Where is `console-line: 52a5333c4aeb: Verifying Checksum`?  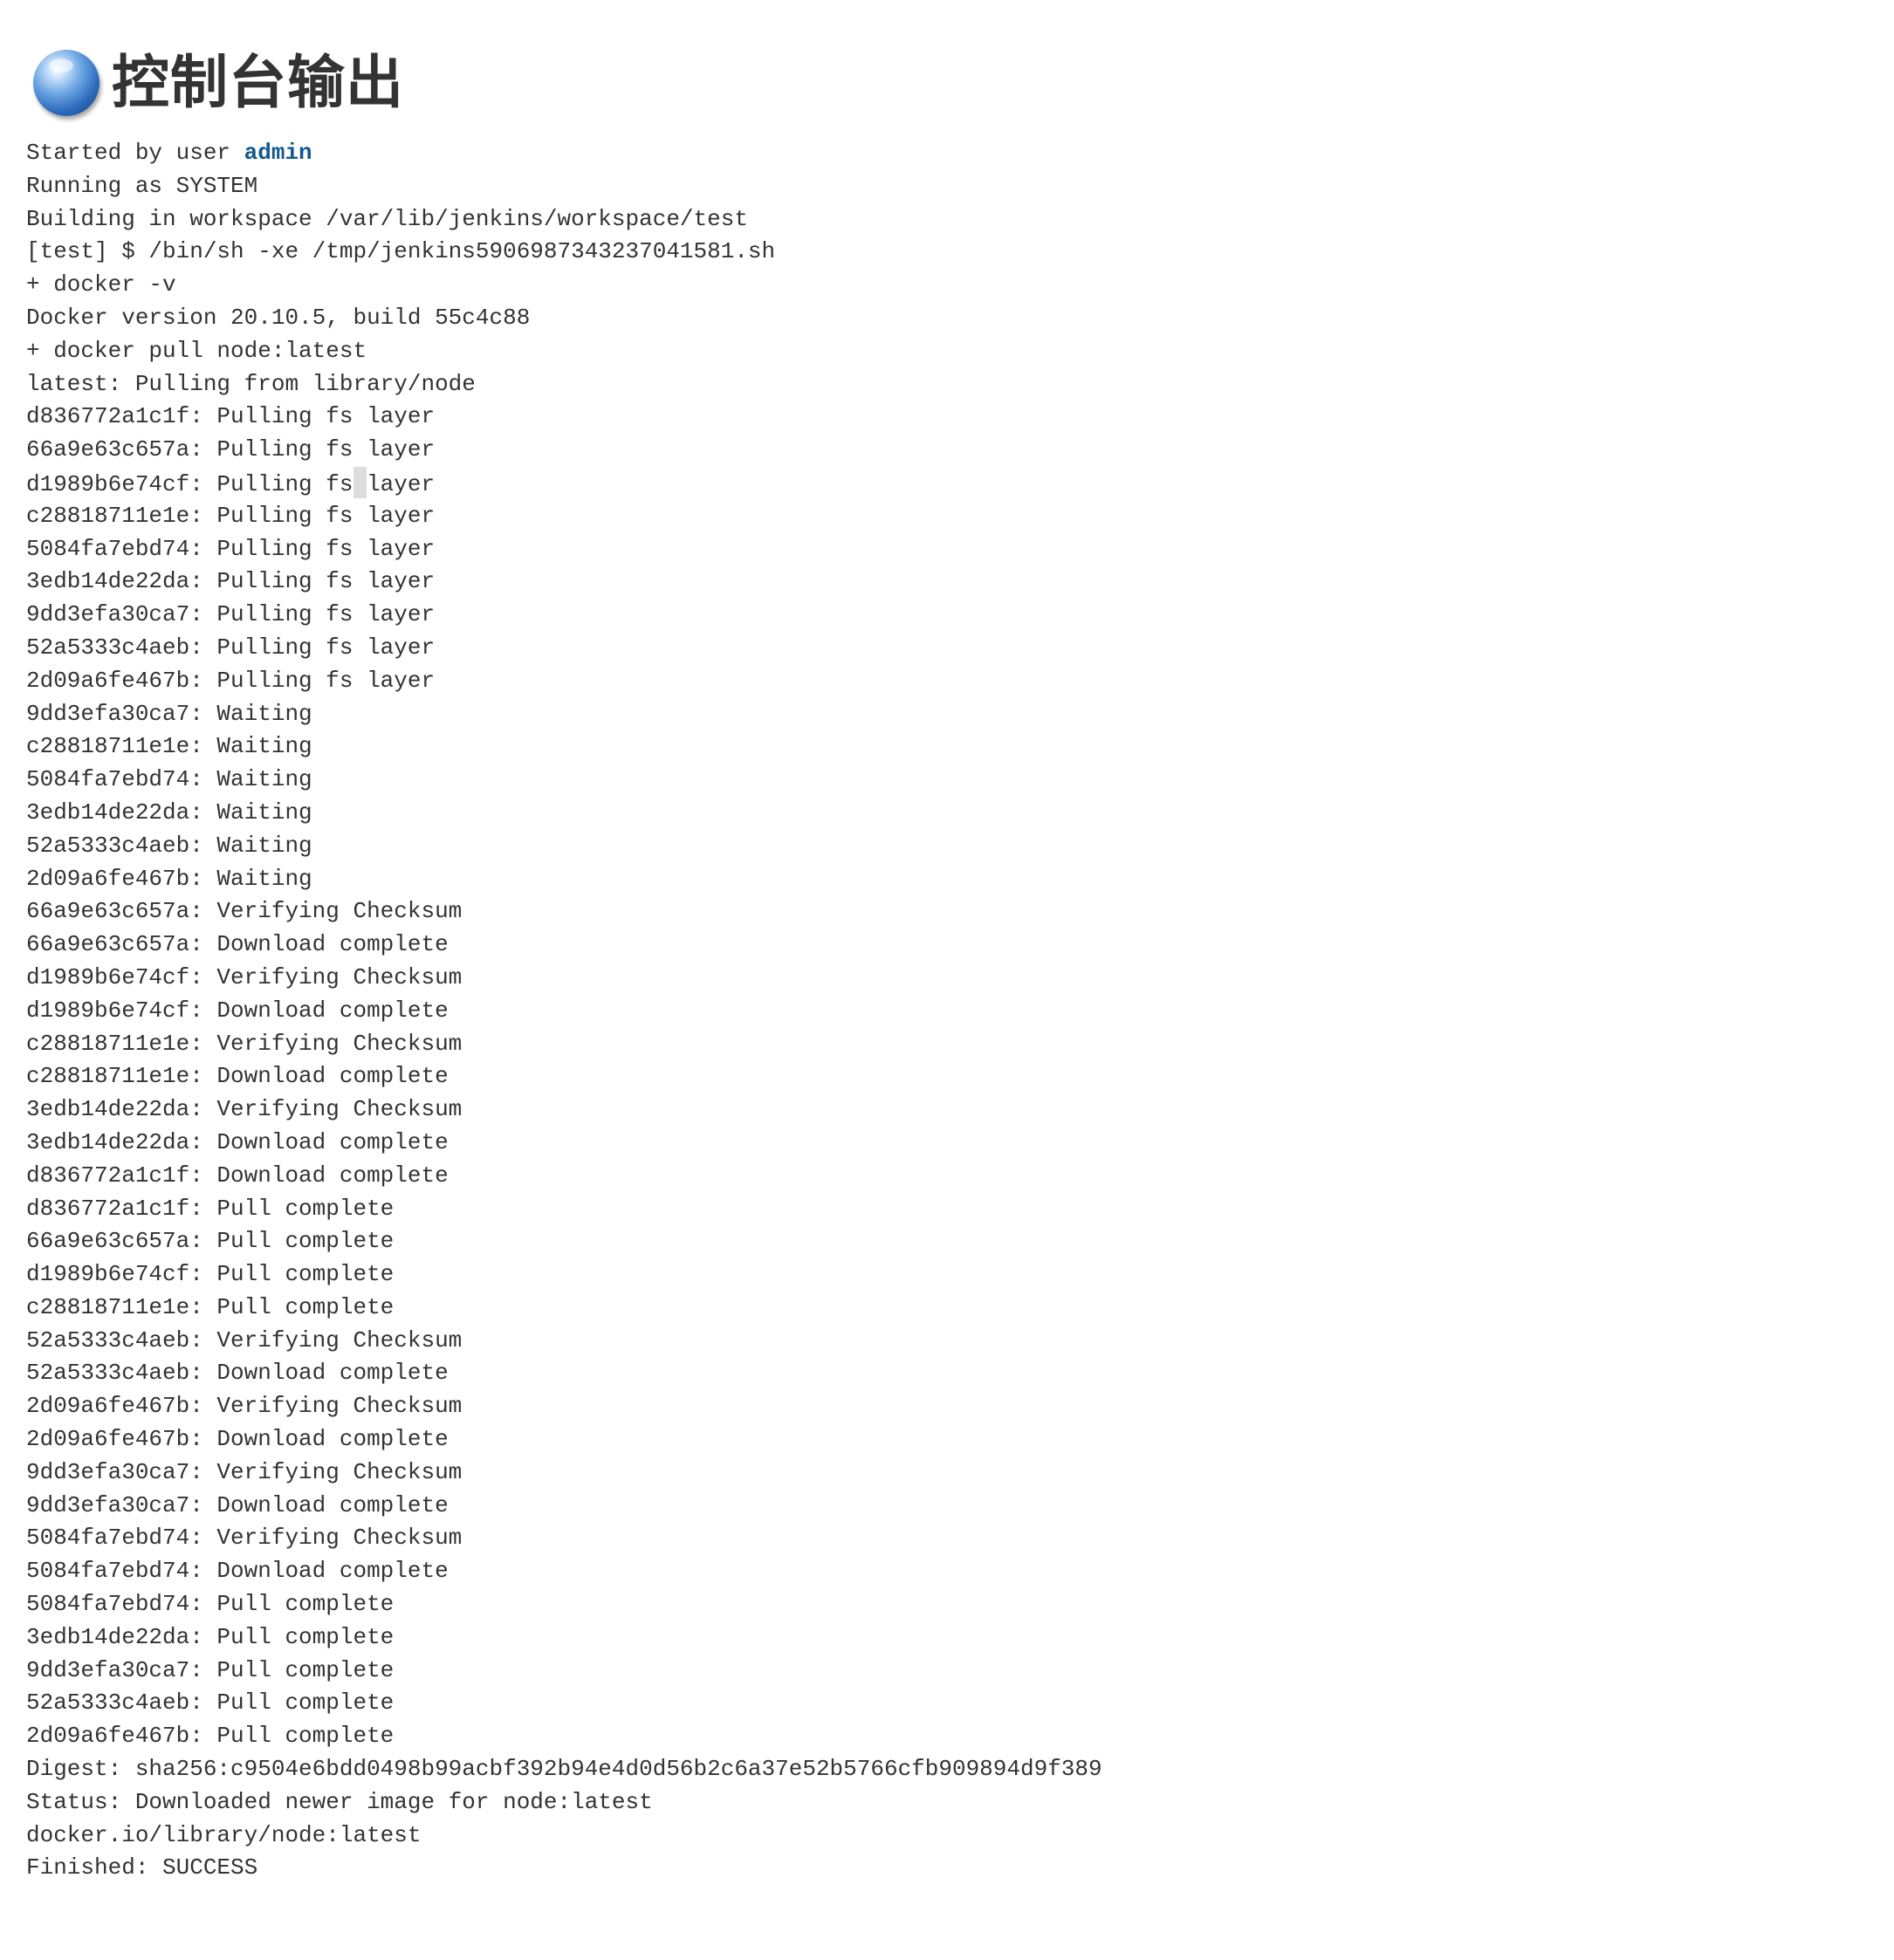
console-line: 52a5333c4aeb: Verifying Checksum is located at coordinates (244, 1340).